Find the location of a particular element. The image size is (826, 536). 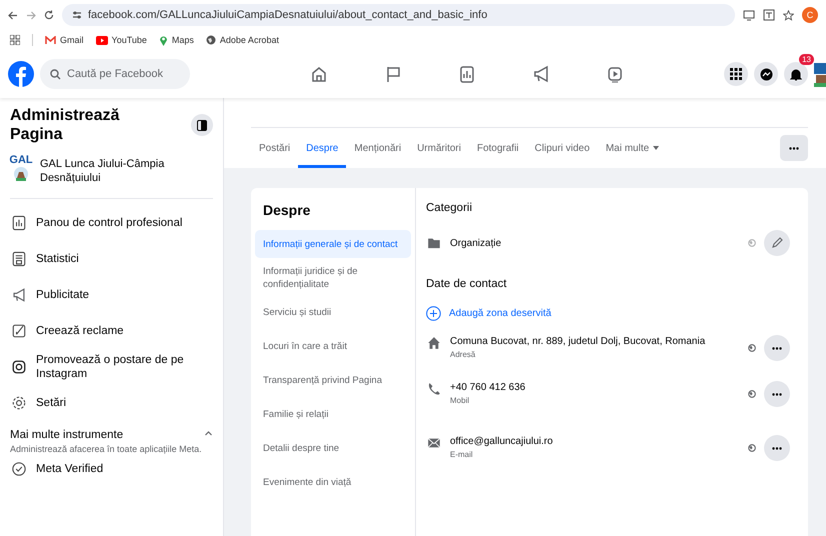

contact-label: E-mail is located at coordinates (461, 454).